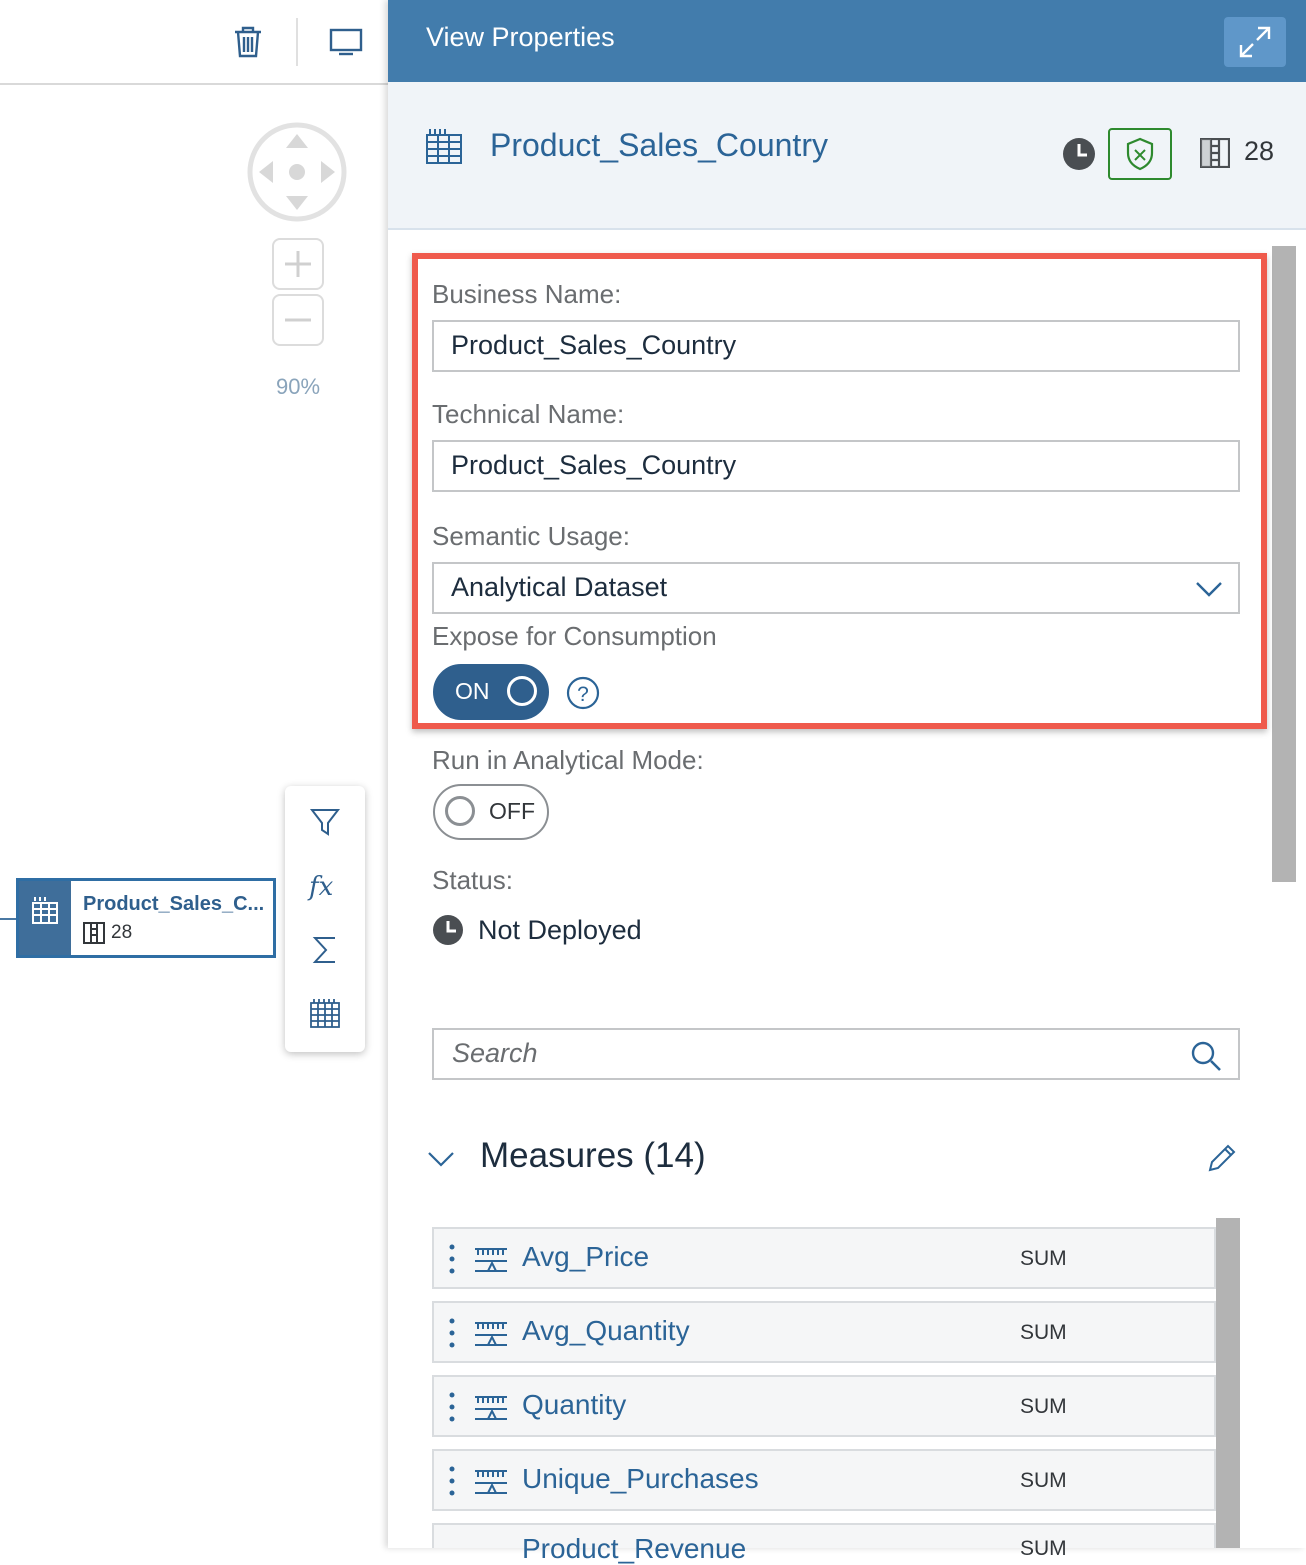 The image size is (1306, 1565). What do you see at coordinates (297, 172) in the screenshot?
I see `pan-navigation-icon` at bounding box center [297, 172].